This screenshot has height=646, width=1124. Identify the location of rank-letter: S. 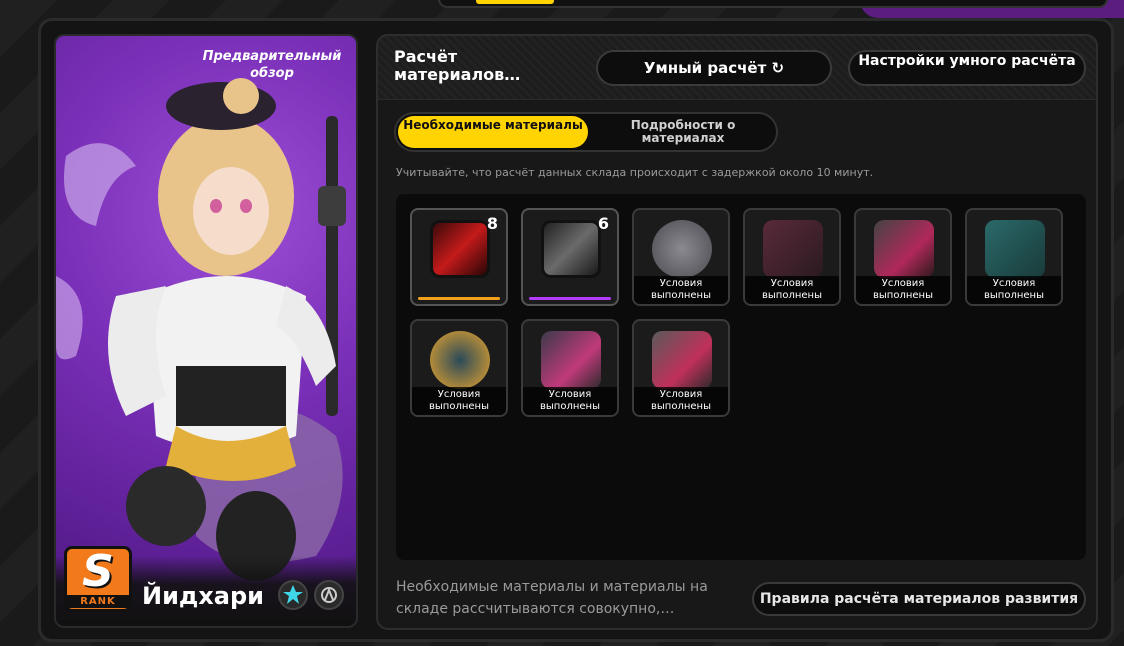
(98, 571).